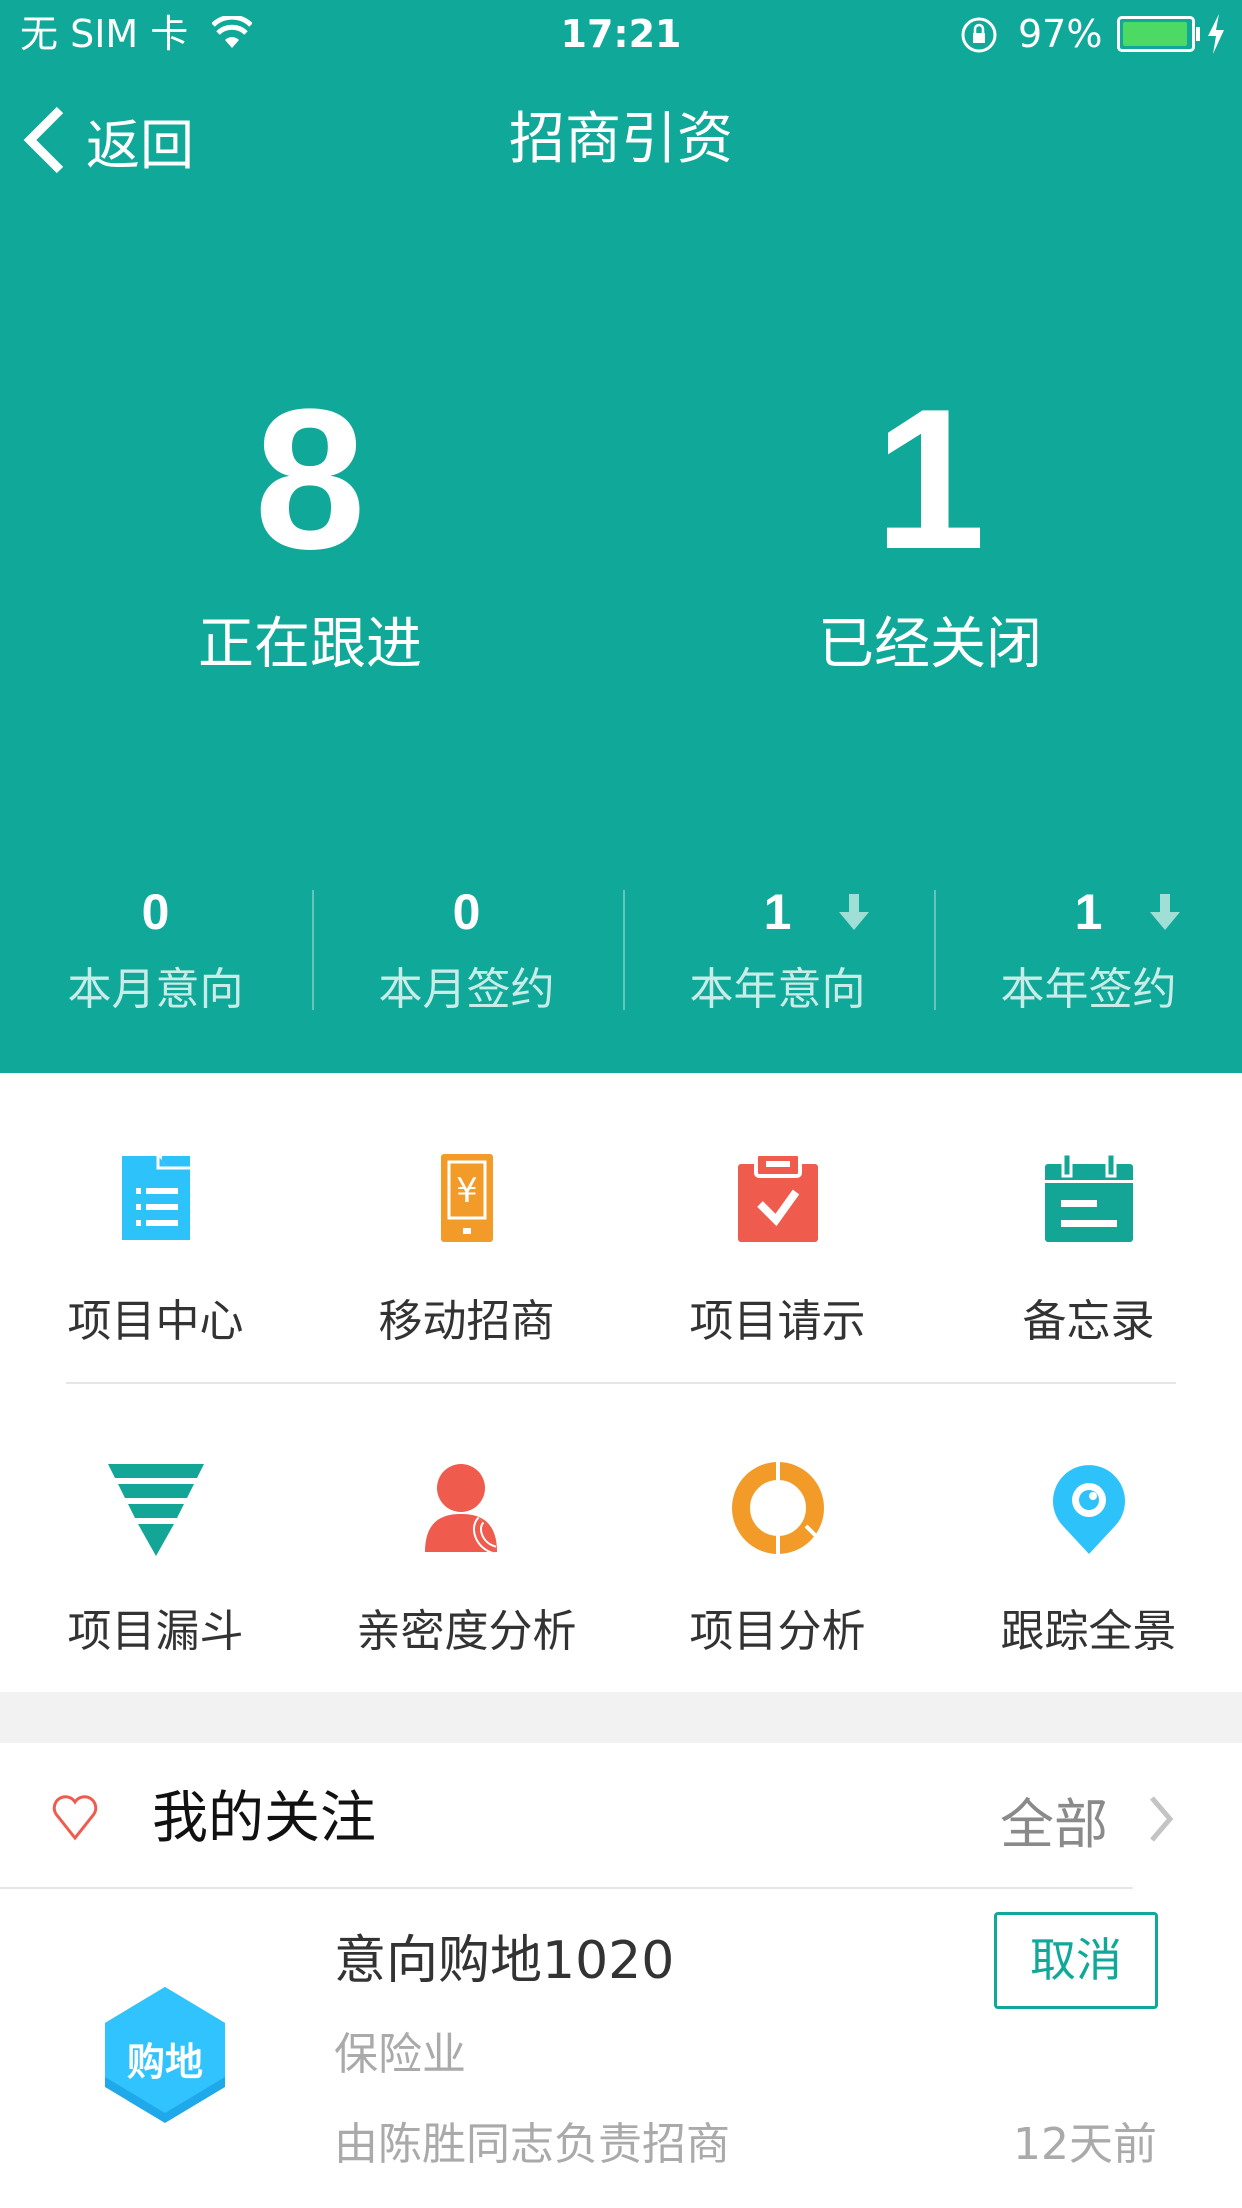  Describe the element at coordinates (777, 1561) in the screenshot. I see `menu-project-analysis: 项目分析` at that location.